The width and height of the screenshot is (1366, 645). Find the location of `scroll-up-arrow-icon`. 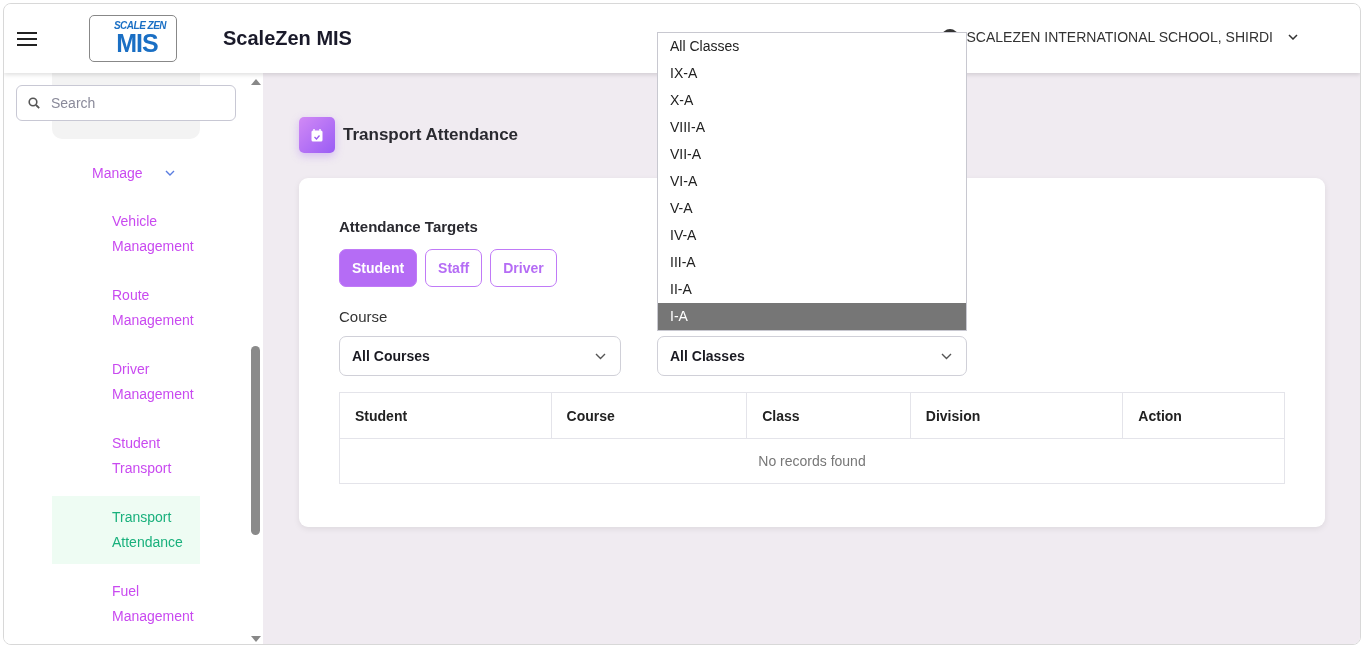

scroll-up-arrow-icon is located at coordinates (256, 82).